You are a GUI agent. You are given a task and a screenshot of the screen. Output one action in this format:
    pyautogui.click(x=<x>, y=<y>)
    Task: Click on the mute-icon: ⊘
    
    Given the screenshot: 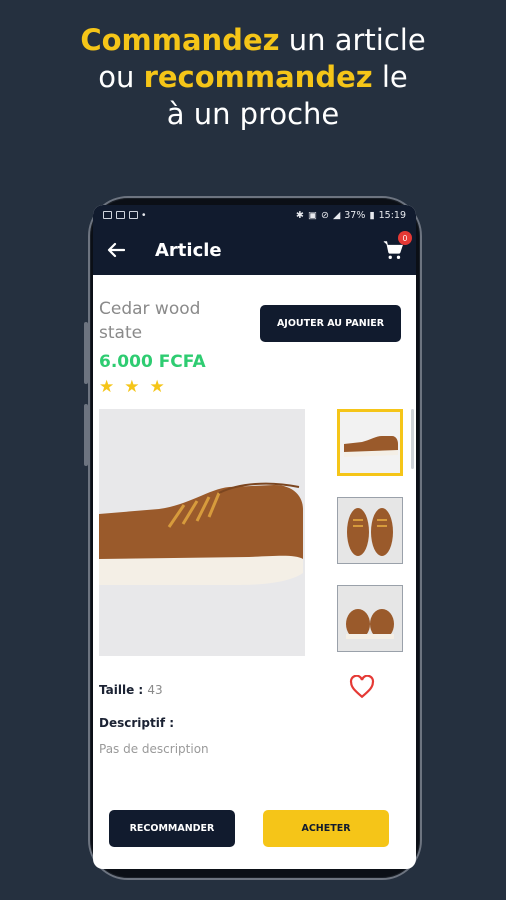 What is the action you would take?
    pyautogui.click(x=324, y=215)
    